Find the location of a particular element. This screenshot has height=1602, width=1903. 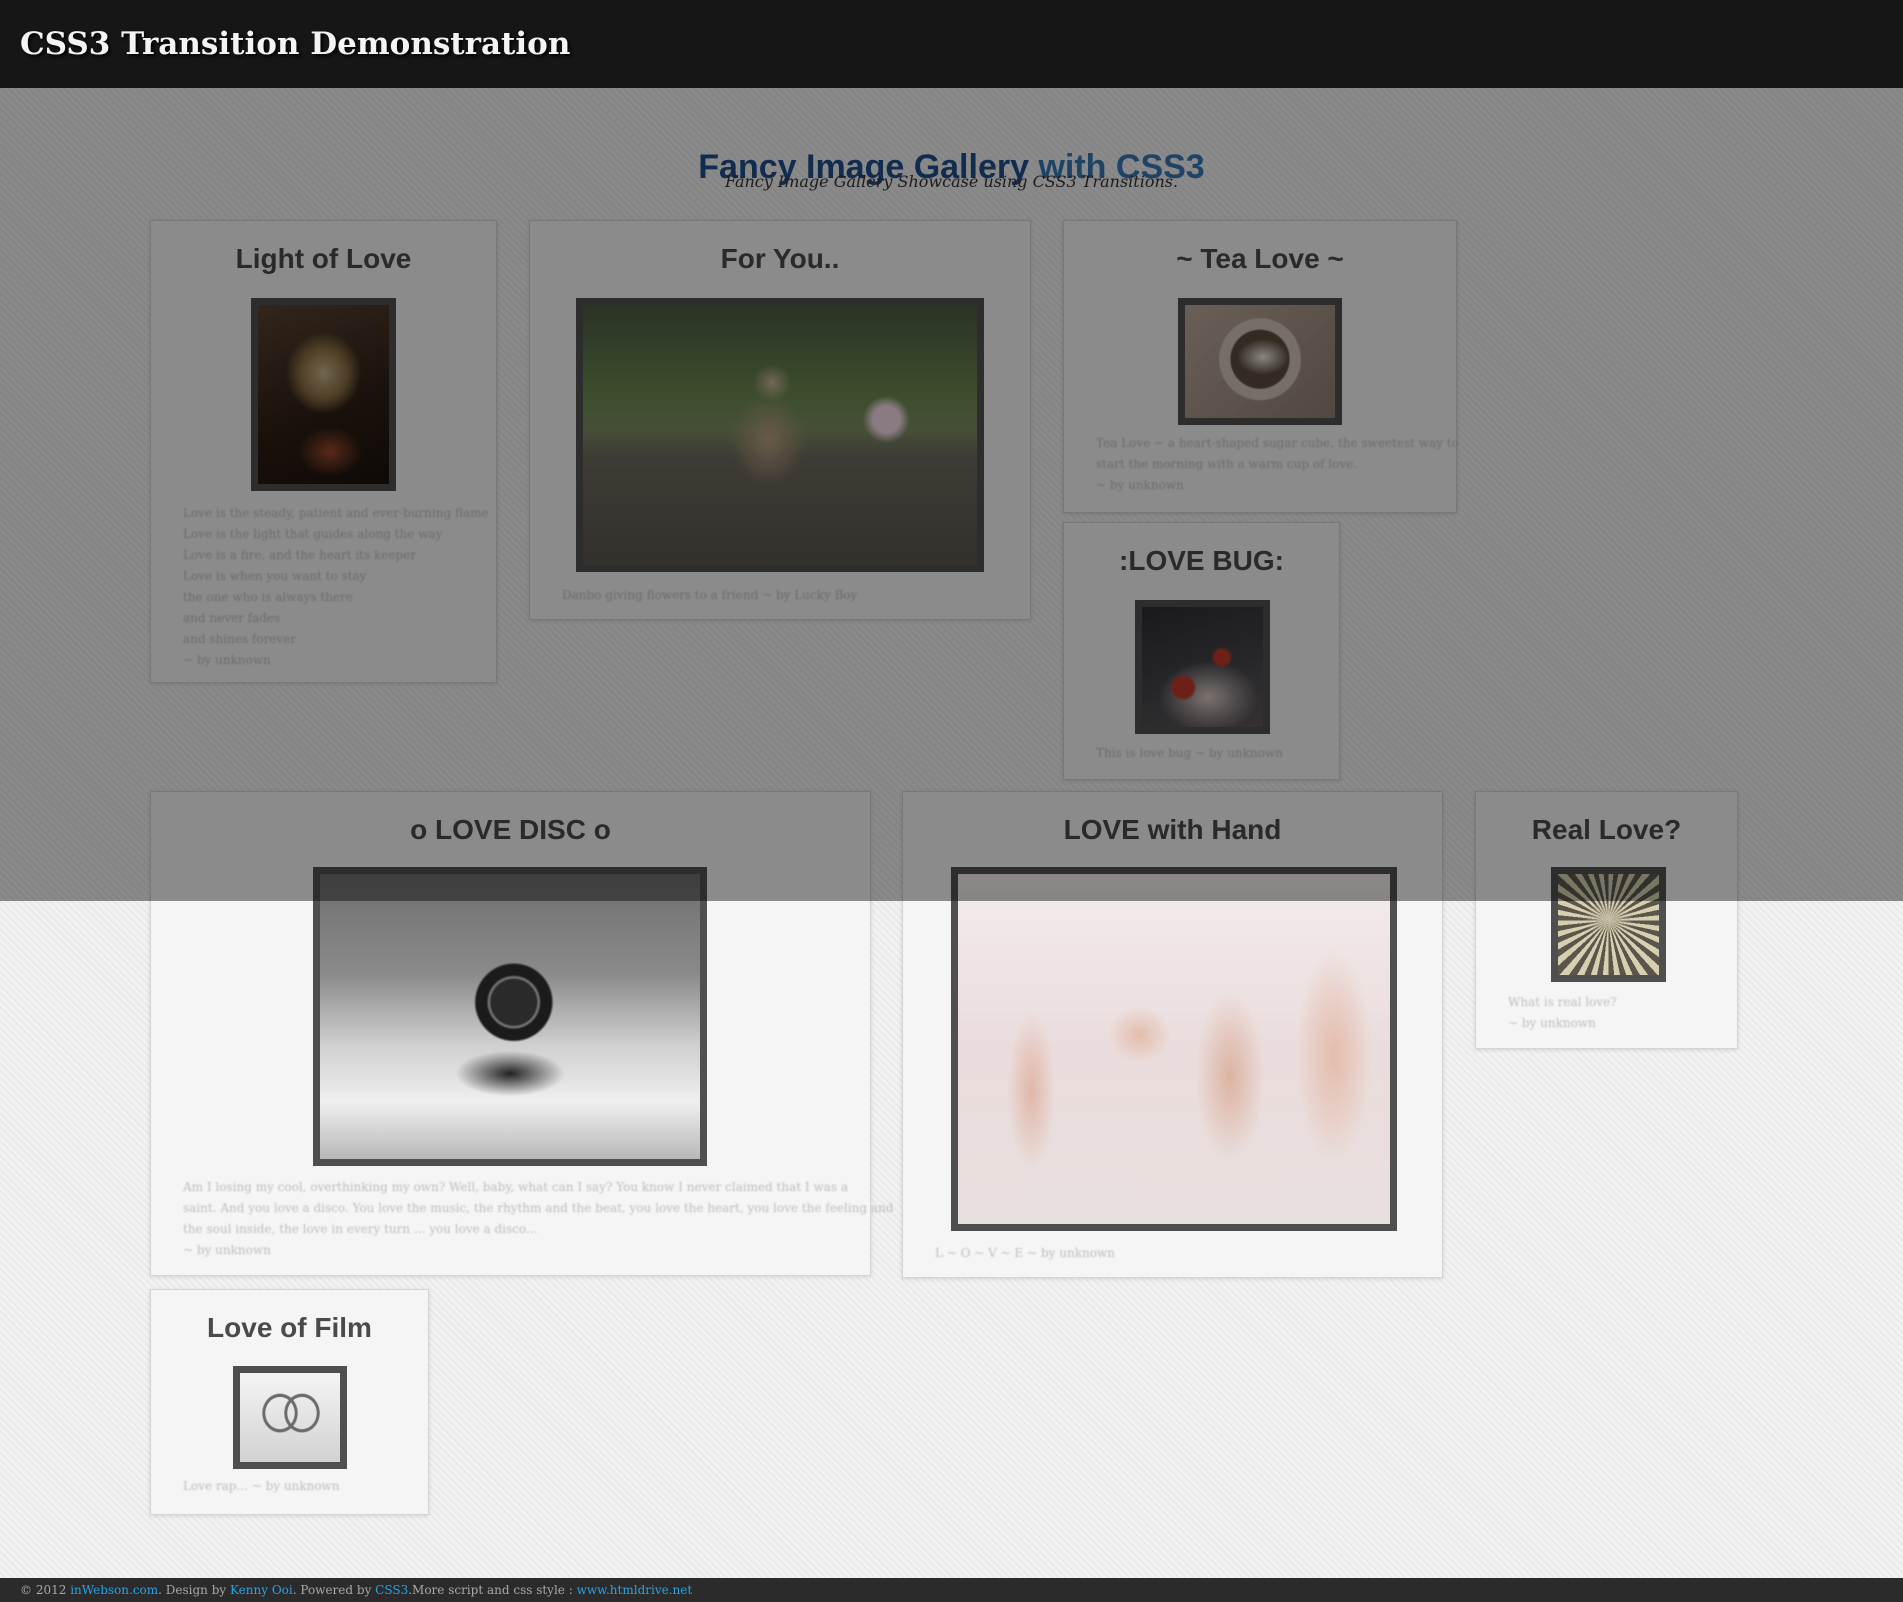

gallery-card-love-bug: :LOVE BUG: This is love bug ~ by unknown is located at coordinates (1201, 651).